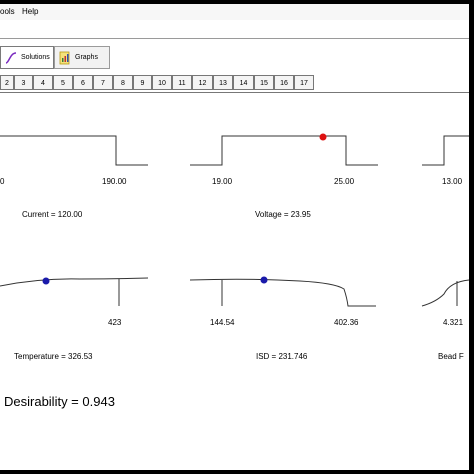  What do you see at coordinates (23, 82) in the screenshot?
I see `tab-3: 3` at bounding box center [23, 82].